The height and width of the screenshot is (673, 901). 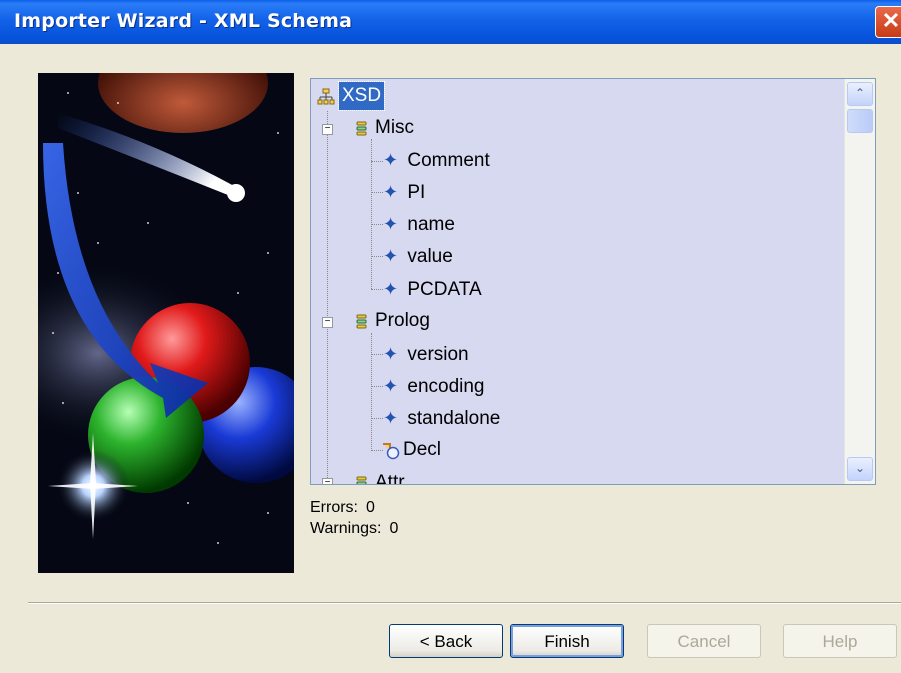 What do you see at coordinates (390, 450) in the screenshot?
I see `declaration-icon` at bounding box center [390, 450].